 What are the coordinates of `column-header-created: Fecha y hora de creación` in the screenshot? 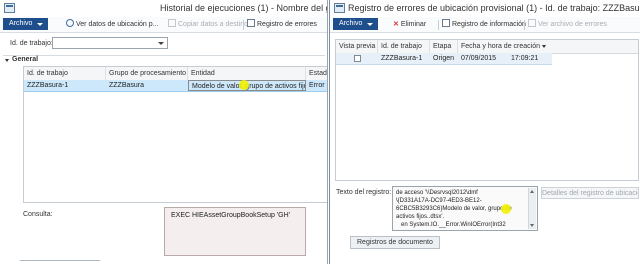 It's located at (505, 46).